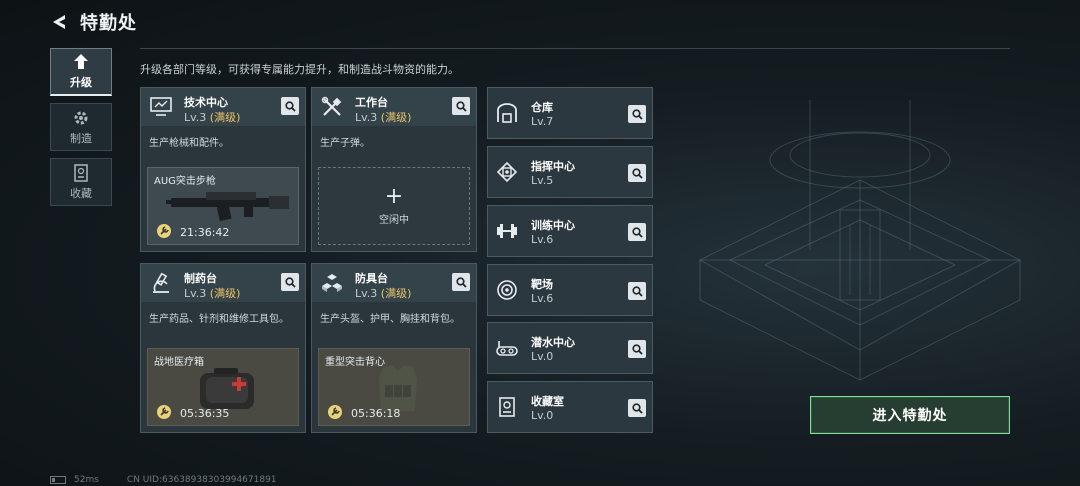  What do you see at coordinates (345, 143) in the screenshot?
I see `workshop-description: 生产子弹。` at bounding box center [345, 143].